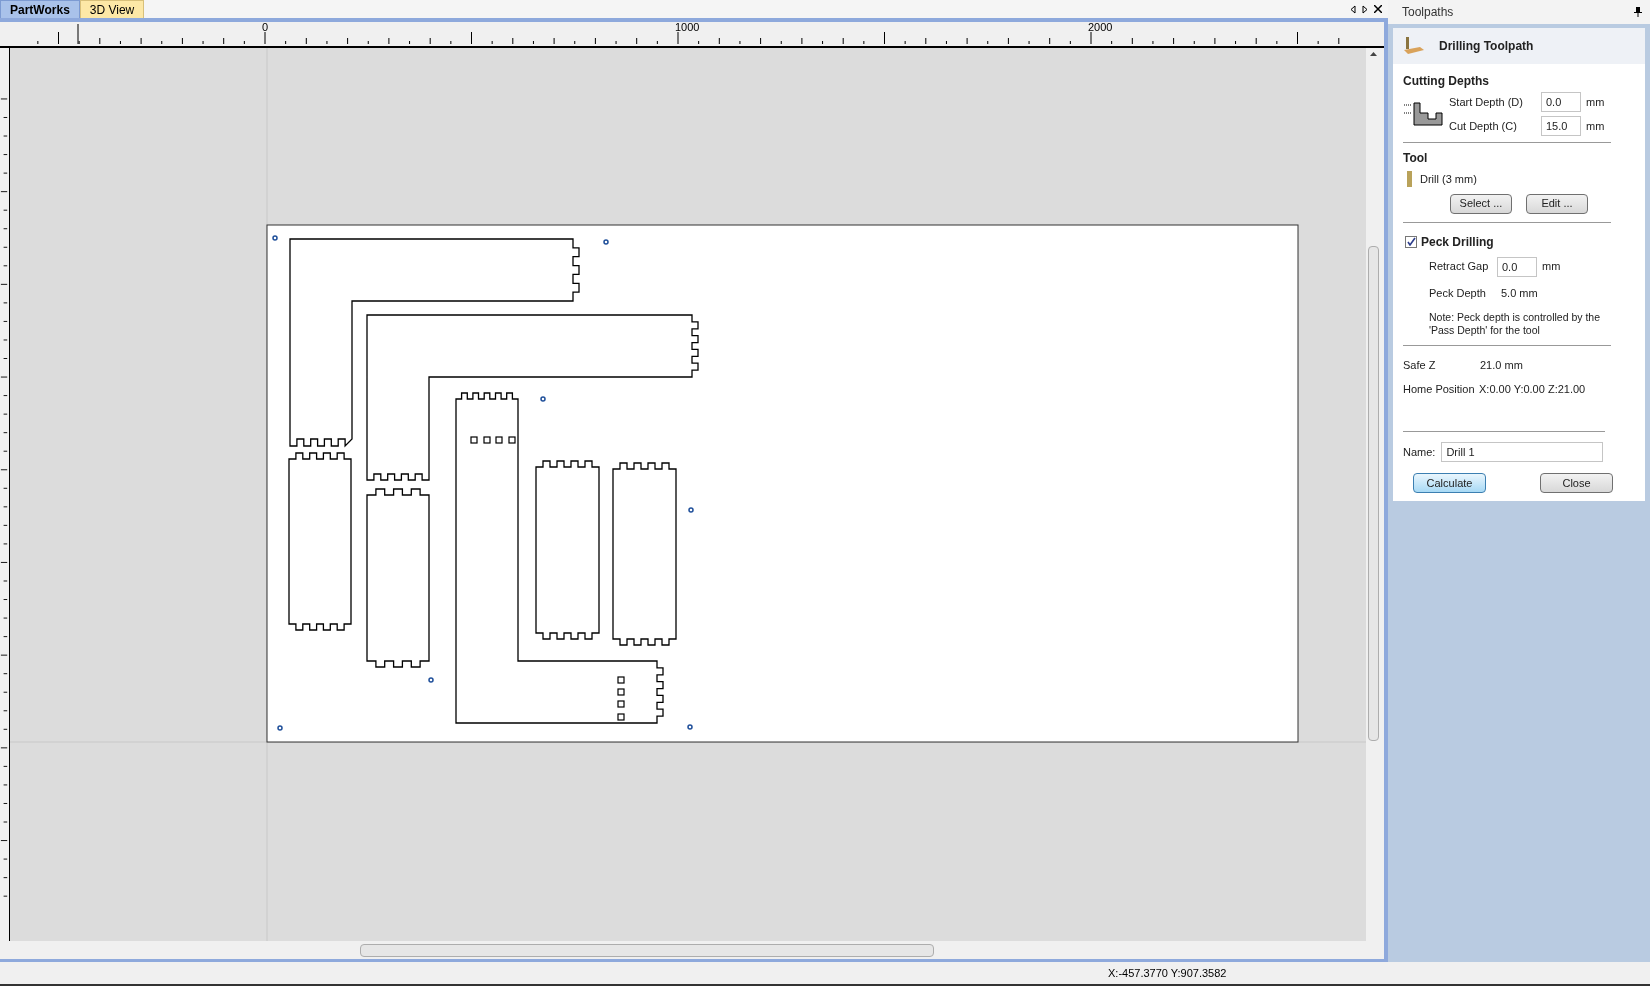 The width and height of the screenshot is (1650, 986). What do you see at coordinates (1100, 27) in the screenshot?
I see `ruler-label: 2000` at bounding box center [1100, 27].